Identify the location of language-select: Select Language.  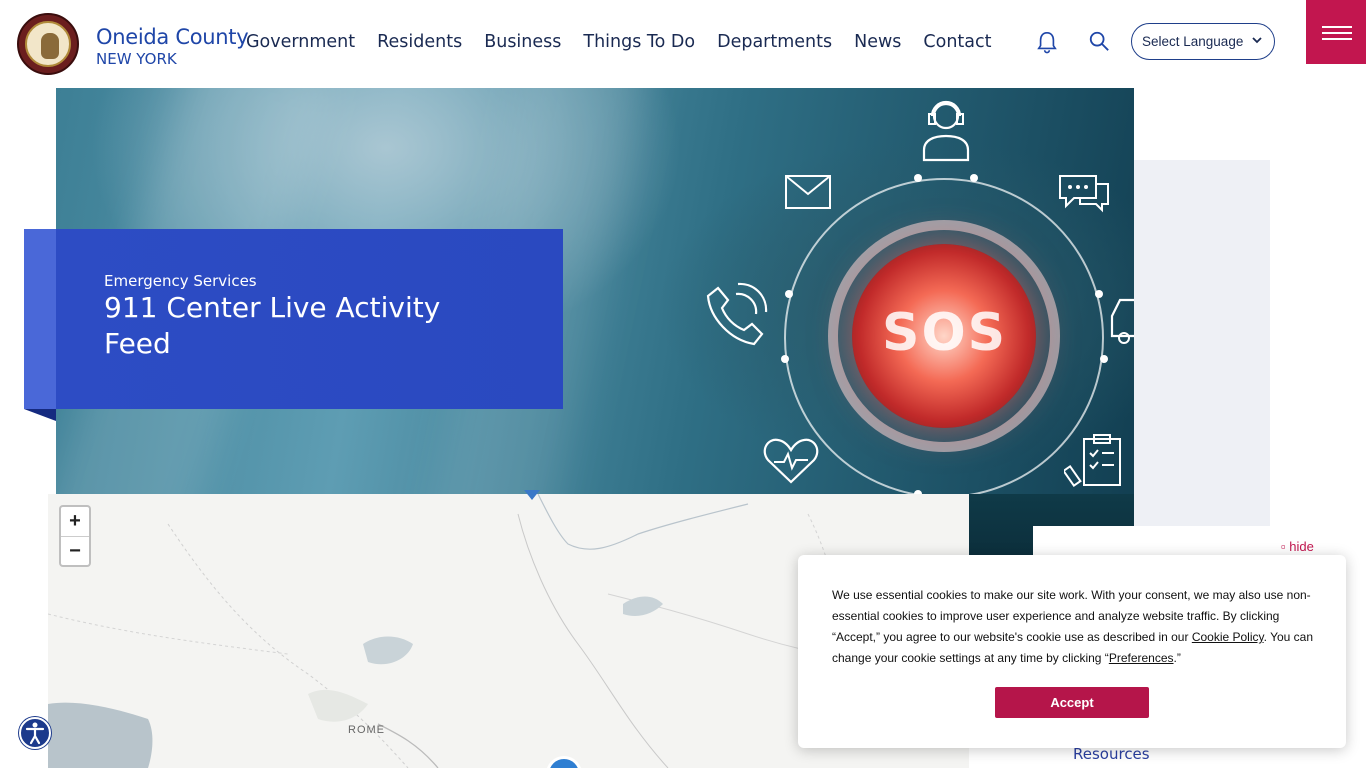
(1203, 41).